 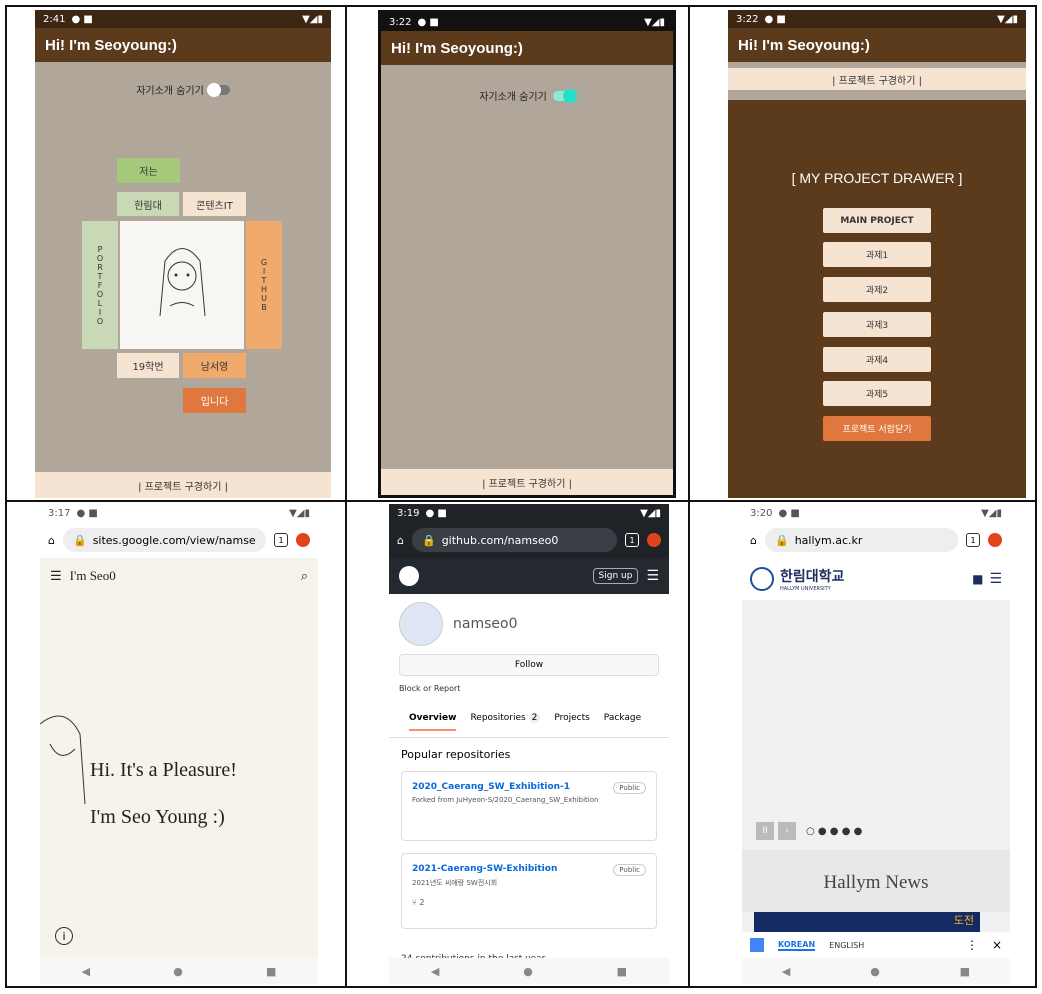 I want to click on face-drawing-icon, so click(x=182, y=282).